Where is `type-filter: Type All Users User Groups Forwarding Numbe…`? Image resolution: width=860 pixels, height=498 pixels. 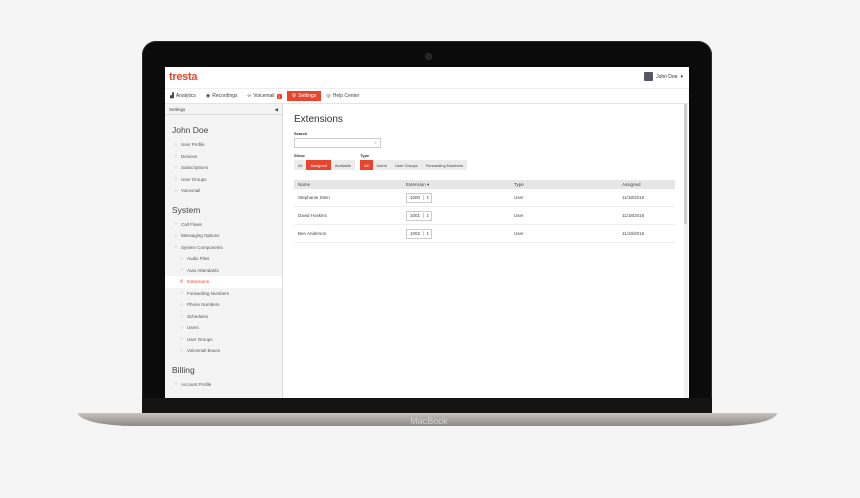 type-filter: Type All Users User Groups Forwarding Numbe… is located at coordinates (414, 161).